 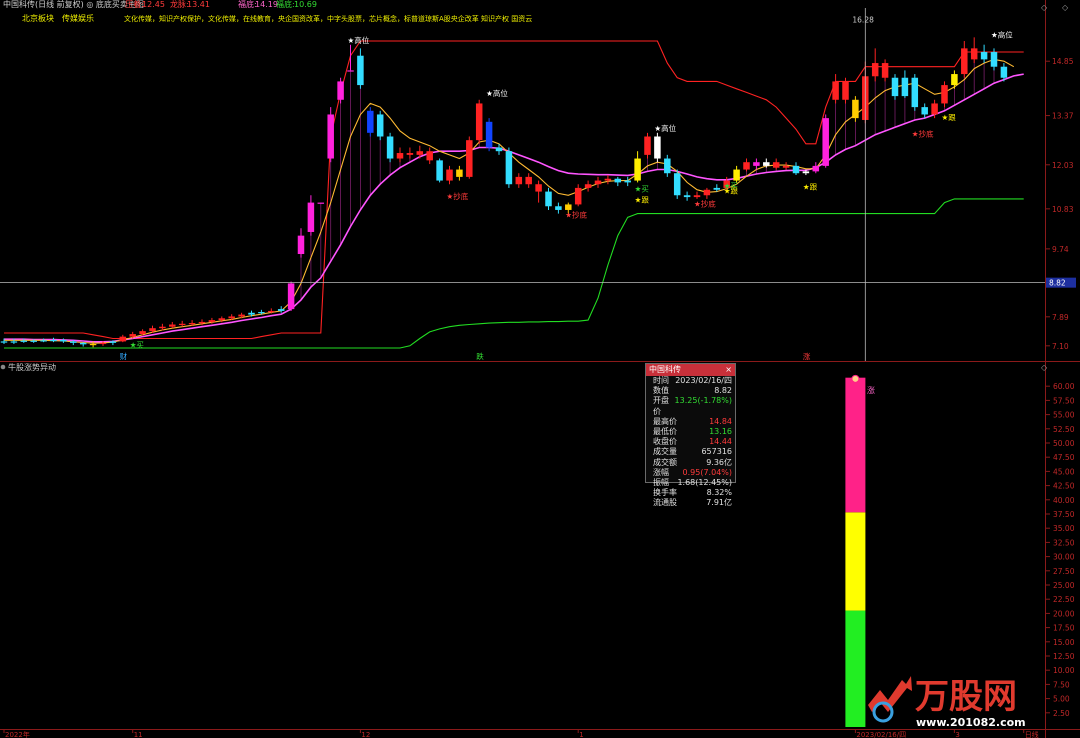 I want to click on tooltip-key: 最高价, so click(x=665, y=421).